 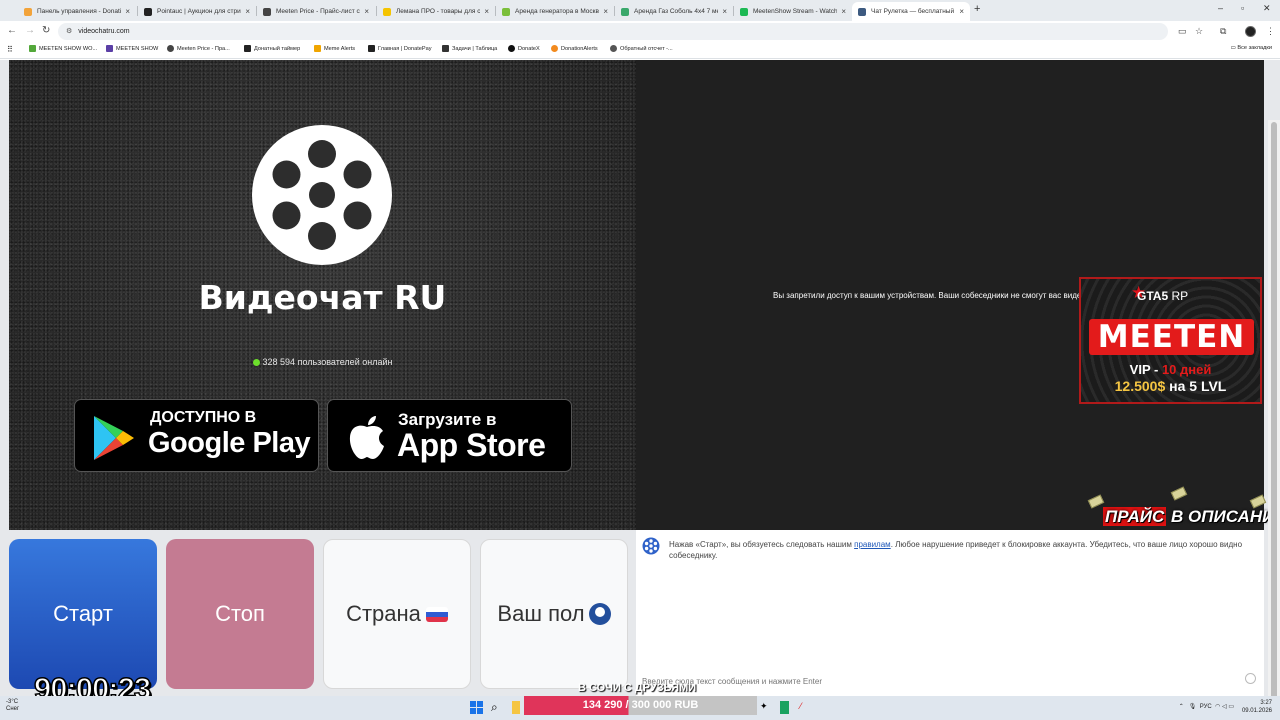 I want to click on address-url: videochatru.com, so click(x=104, y=31).